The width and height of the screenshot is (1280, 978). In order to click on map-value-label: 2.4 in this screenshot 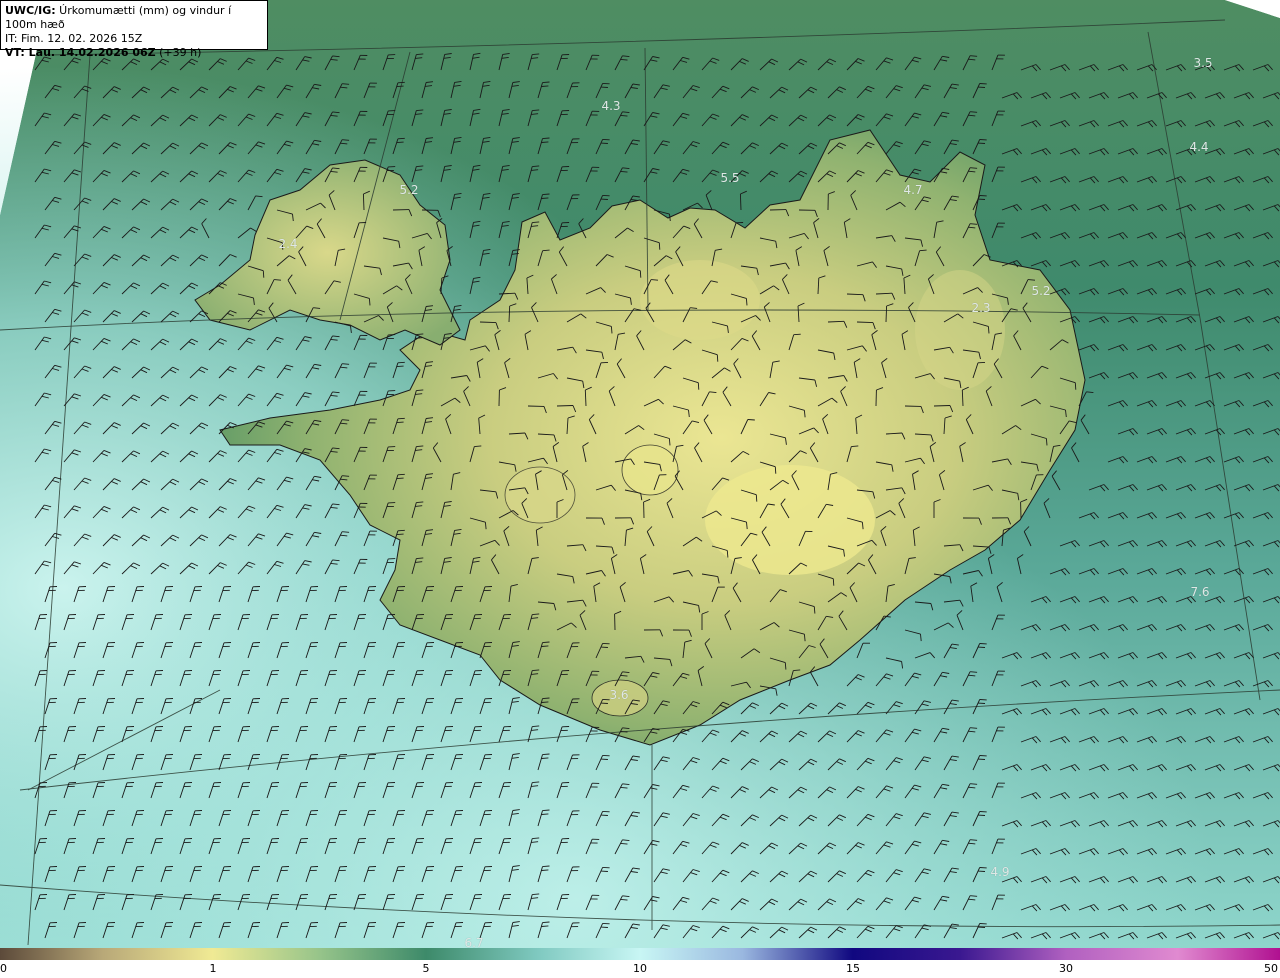, I will do `click(288, 244)`.